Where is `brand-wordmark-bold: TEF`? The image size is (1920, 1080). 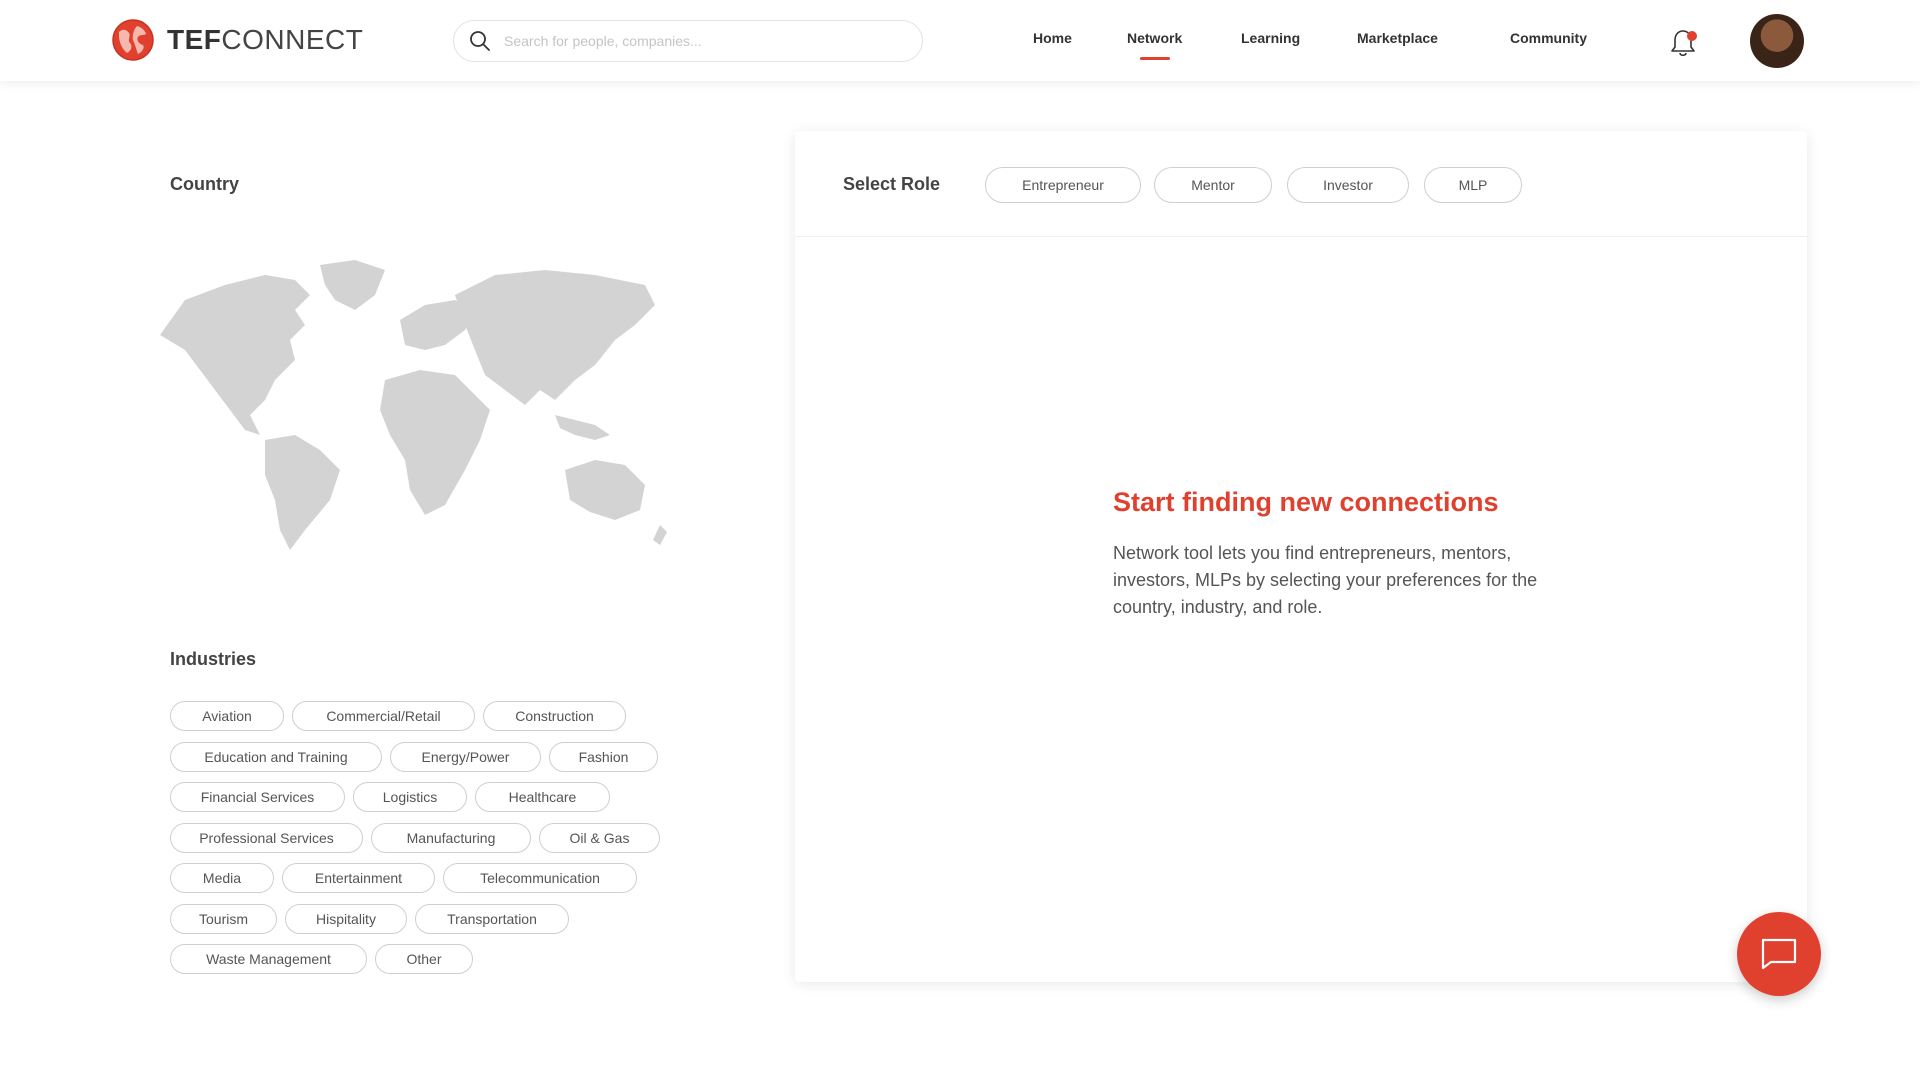
brand-wordmark-bold: TEF is located at coordinates (194, 39).